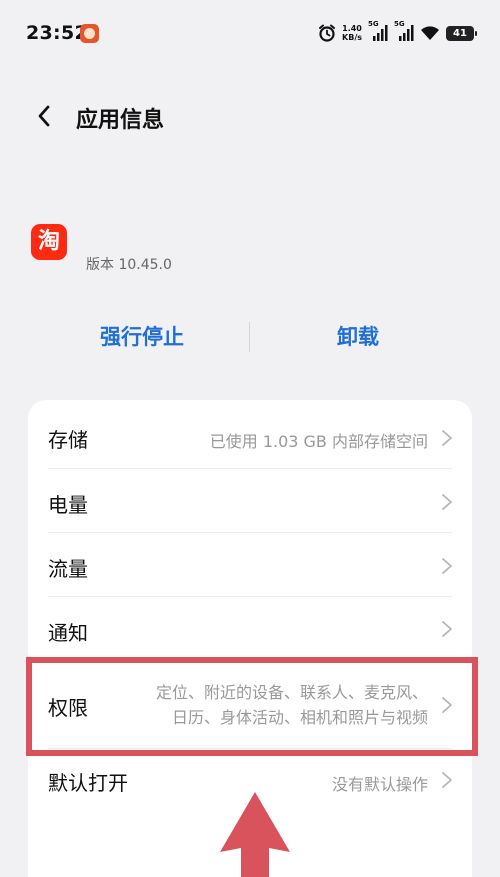 The width and height of the screenshot is (500, 877). What do you see at coordinates (250, 501) in the screenshot?
I see `setting-row-battery: 电量` at bounding box center [250, 501].